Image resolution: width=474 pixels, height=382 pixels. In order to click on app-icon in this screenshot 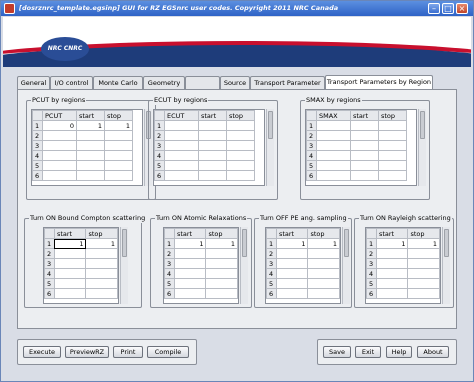, I will do `click(9, 8)`.